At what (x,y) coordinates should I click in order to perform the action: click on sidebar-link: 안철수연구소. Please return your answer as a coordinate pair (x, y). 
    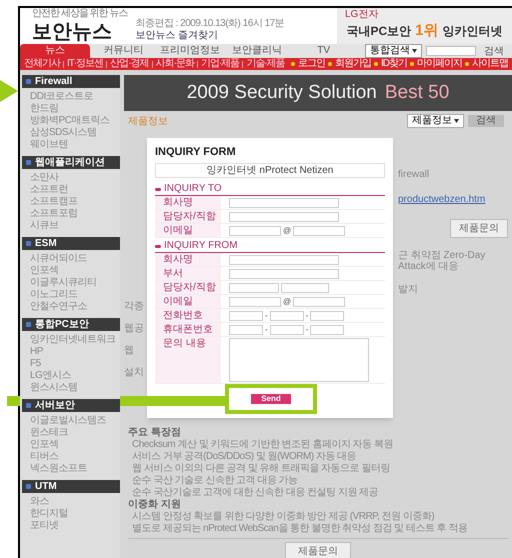
    Looking at the image, I should click on (58, 307).